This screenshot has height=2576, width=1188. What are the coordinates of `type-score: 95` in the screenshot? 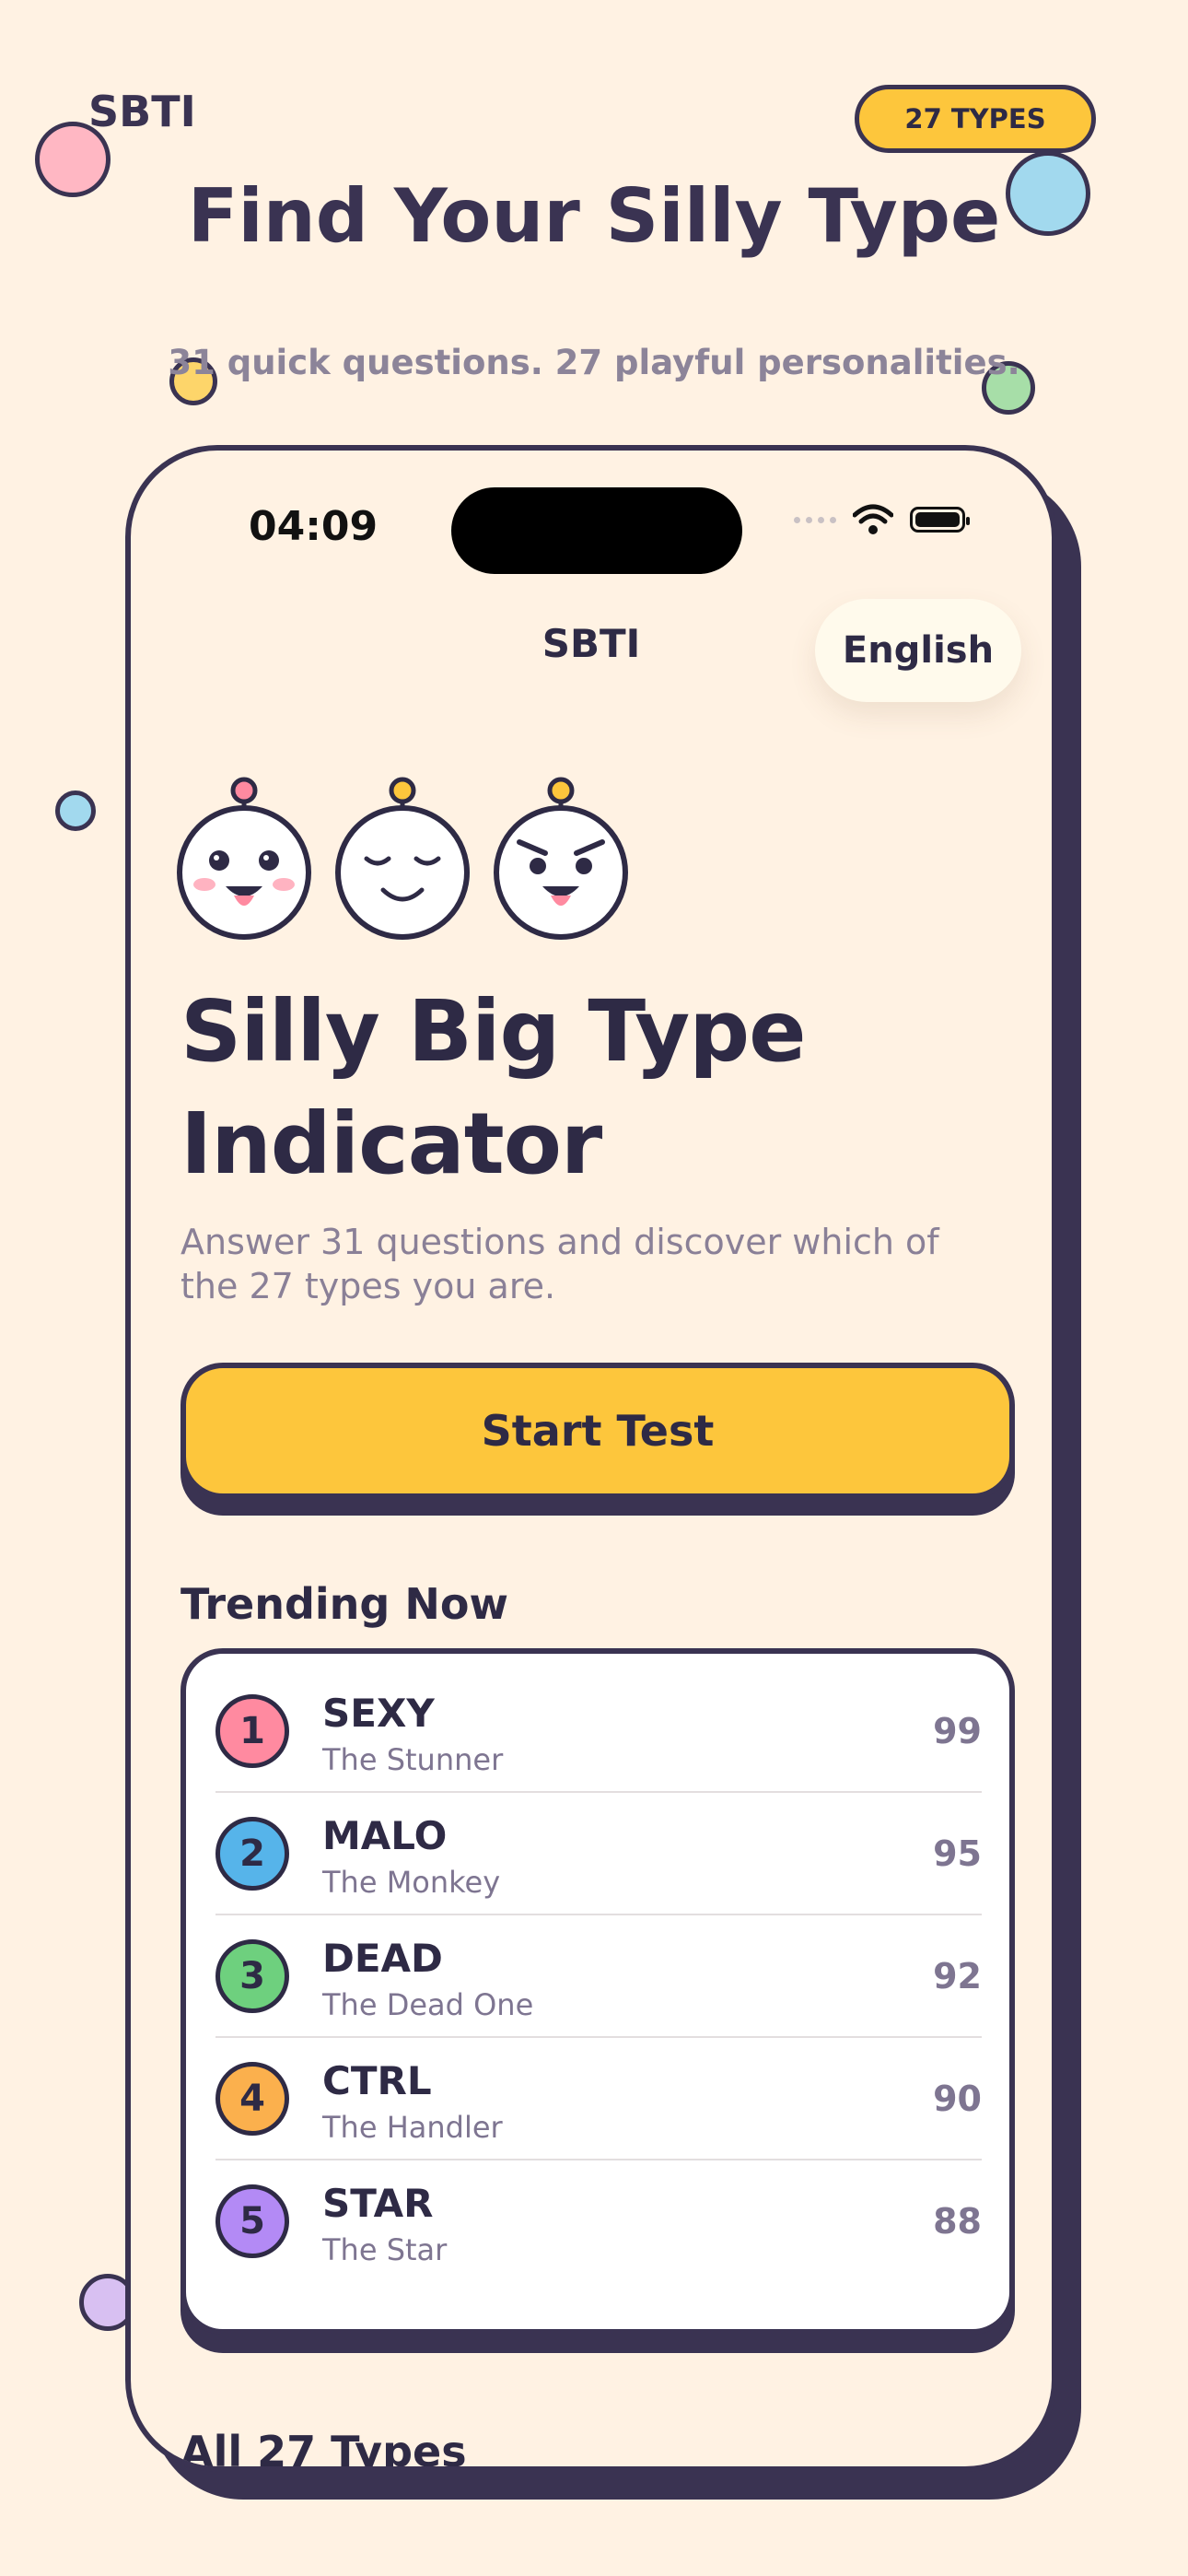 It's located at (957, 1853).